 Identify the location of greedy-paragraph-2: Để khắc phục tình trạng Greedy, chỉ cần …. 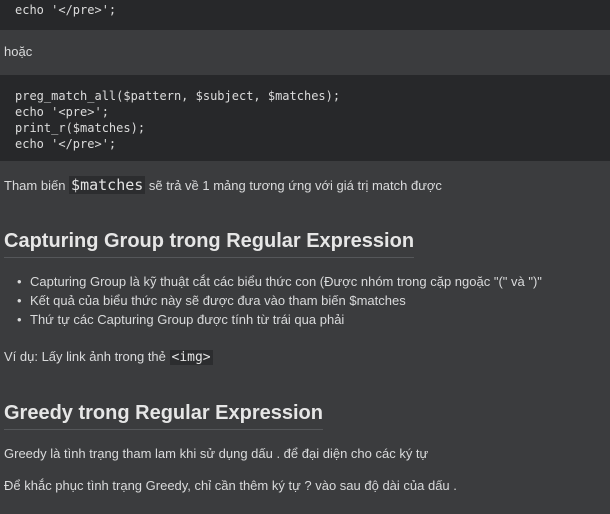
(230, 485).